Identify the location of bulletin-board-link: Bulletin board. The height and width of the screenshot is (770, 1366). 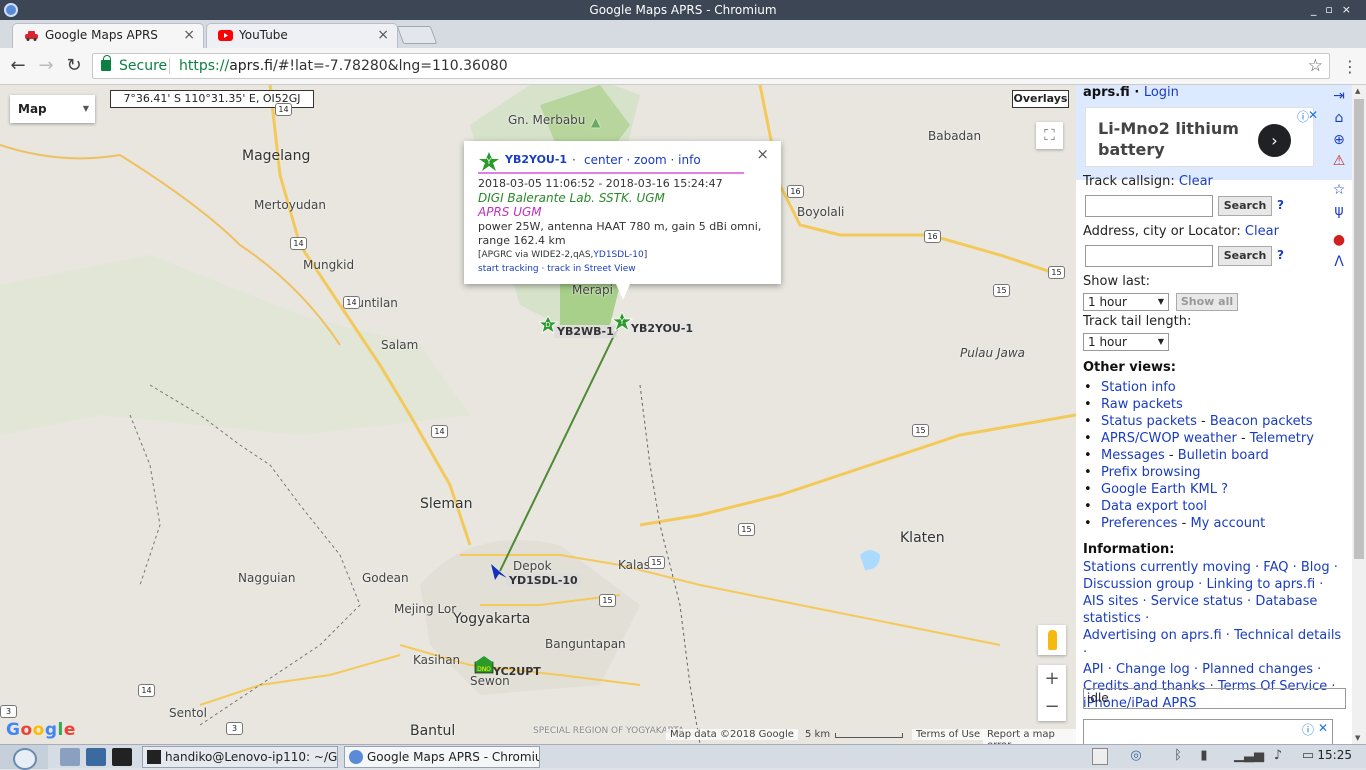
(1223, 455).